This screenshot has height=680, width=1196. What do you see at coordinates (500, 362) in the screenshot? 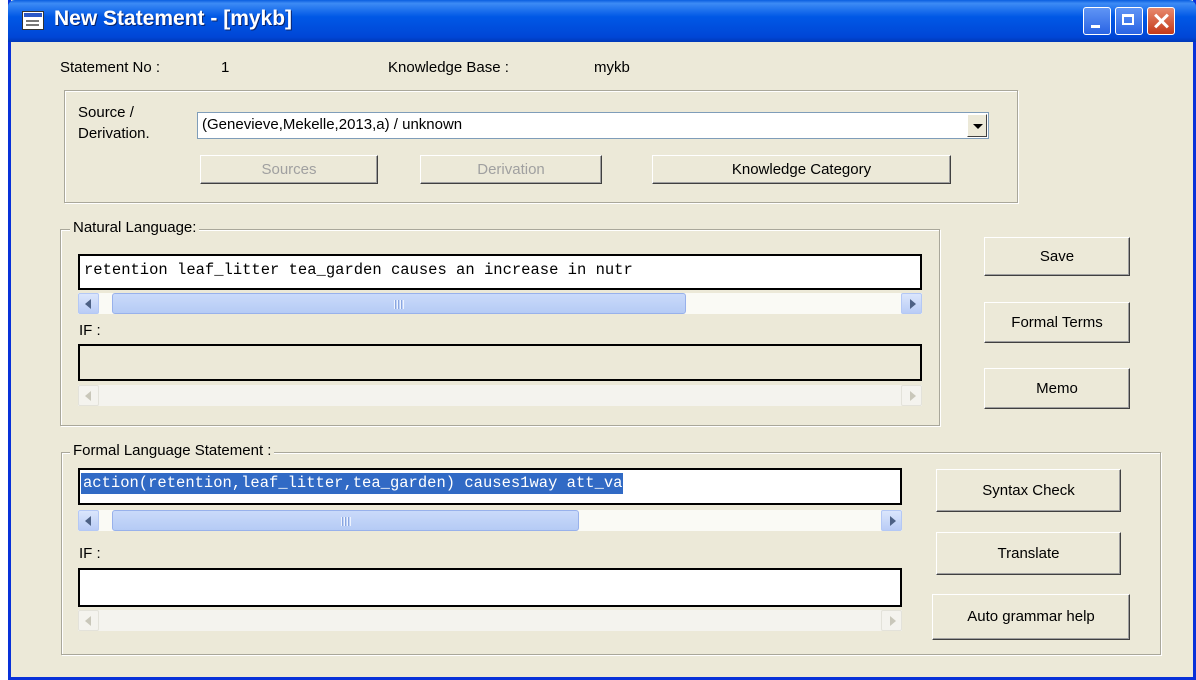
I see `natural-if-input` at bounding box center [500, 362].